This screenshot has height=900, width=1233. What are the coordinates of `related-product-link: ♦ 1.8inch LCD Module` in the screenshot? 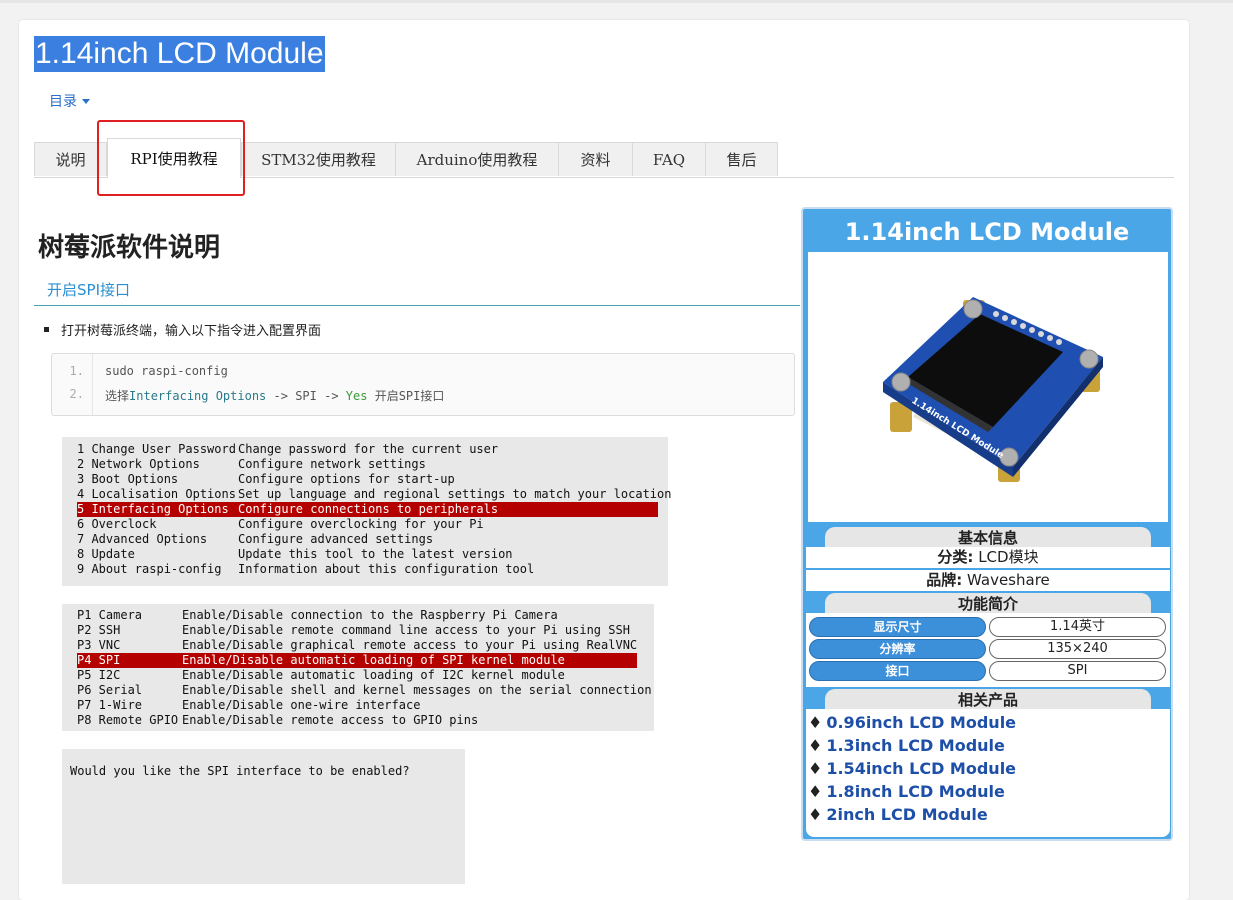 It's located at (906, 791).